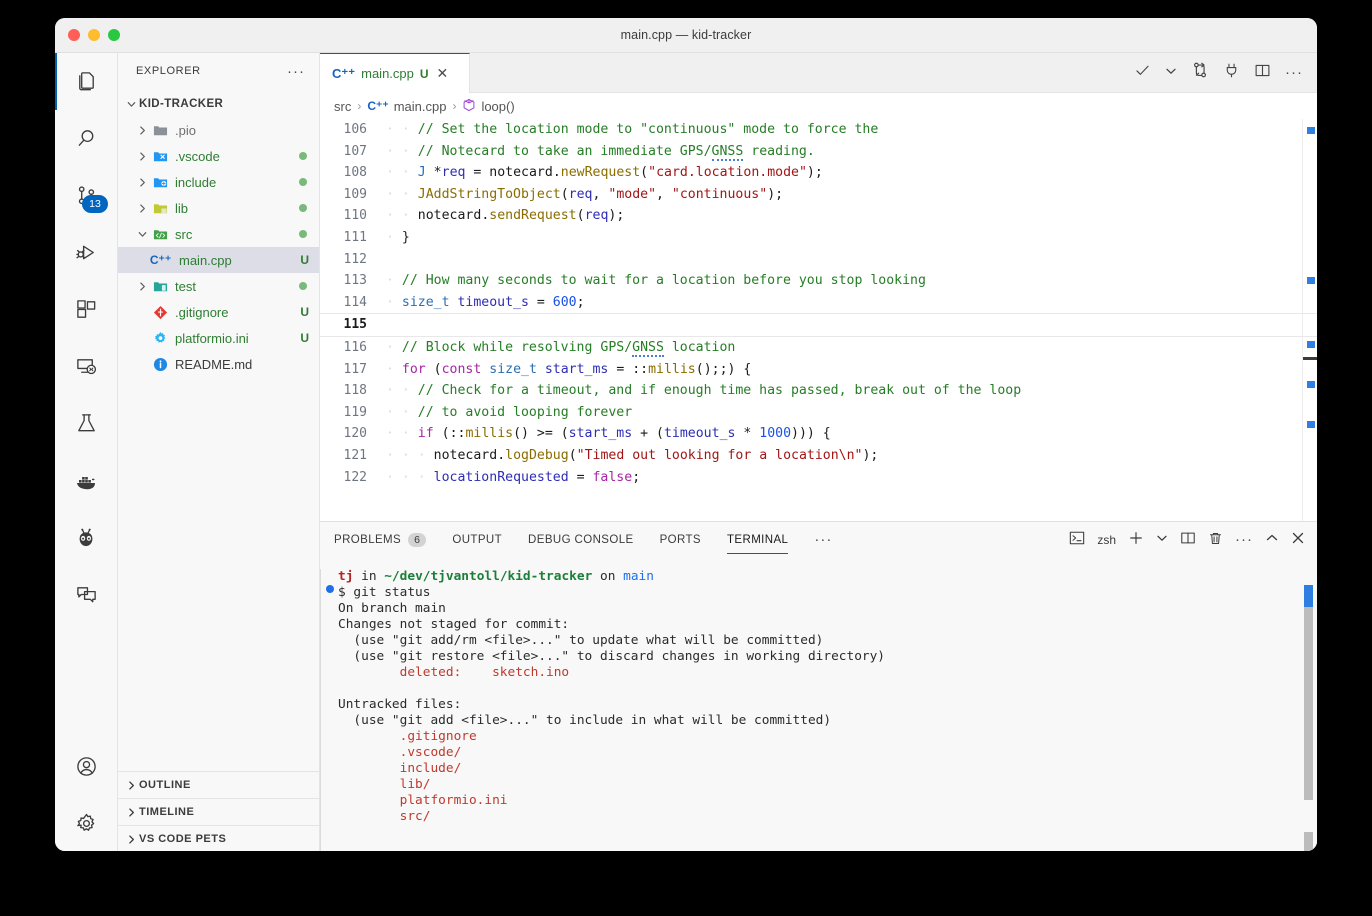 The image size is (1372, 916). What do you see at coordinates (355, 302) in the screenshot?
I see `line-number: 114` at bounding box center [355, 302].